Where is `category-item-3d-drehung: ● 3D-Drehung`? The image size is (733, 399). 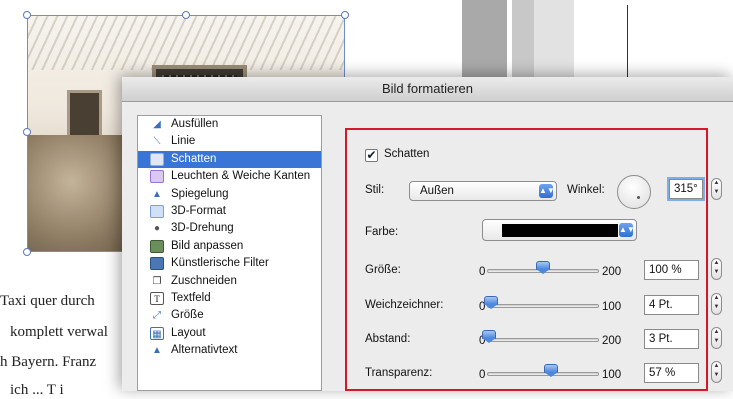 category-item-3d-drehung: ● 3D-Drehung is located at coordinates (229, 228).